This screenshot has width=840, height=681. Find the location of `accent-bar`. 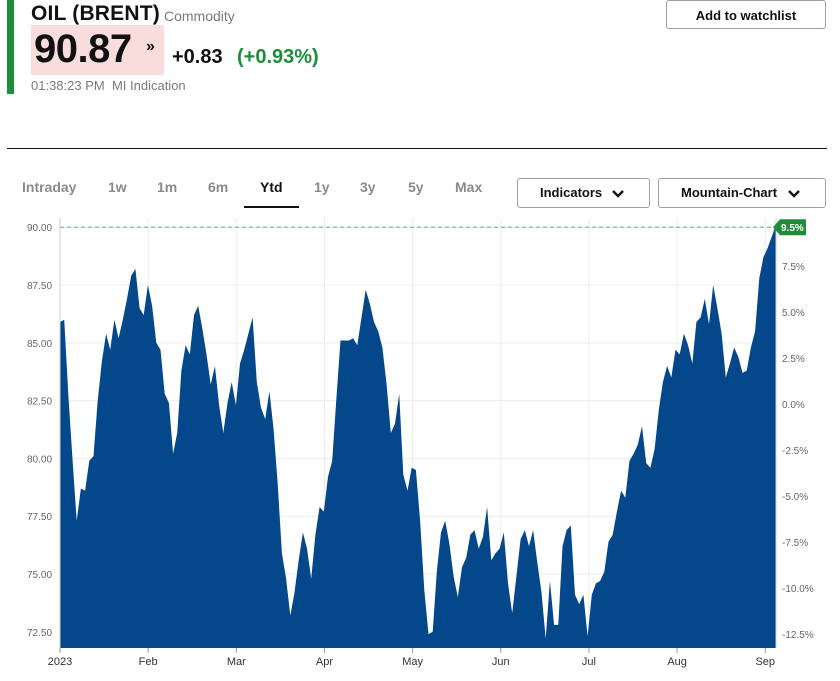

accent-bar is located at coordinates (10, 47).